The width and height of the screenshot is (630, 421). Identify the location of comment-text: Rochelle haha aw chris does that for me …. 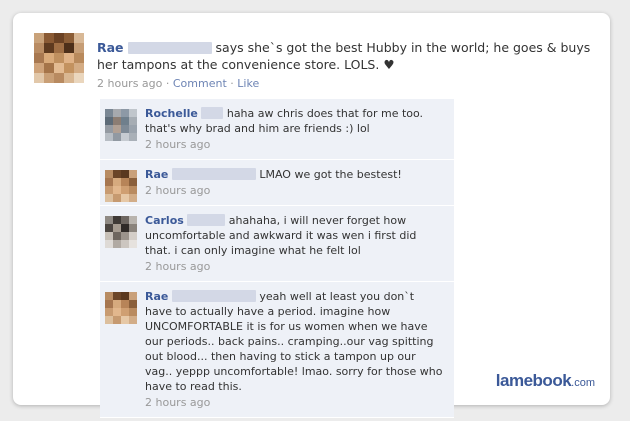
(294, 121).